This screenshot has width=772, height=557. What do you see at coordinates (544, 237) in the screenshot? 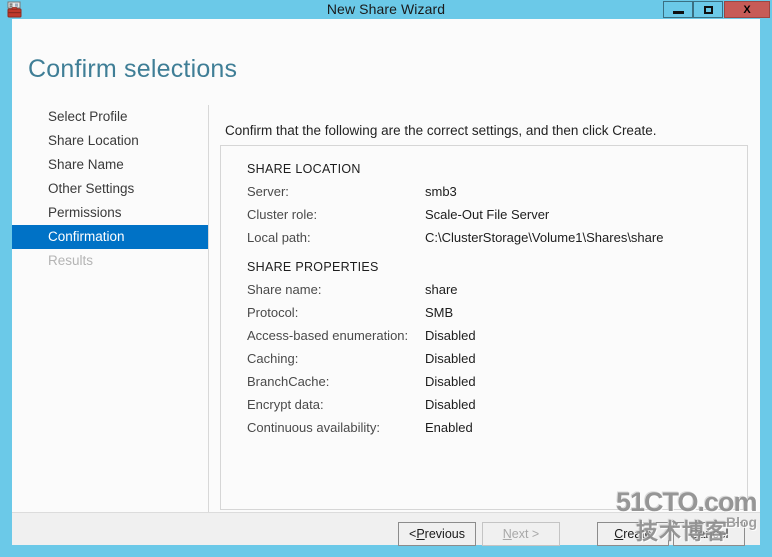
I see `row-value-local-path: C:\ClusterStorage\Volume1\Shares\share` at bounding box center [544, 237].